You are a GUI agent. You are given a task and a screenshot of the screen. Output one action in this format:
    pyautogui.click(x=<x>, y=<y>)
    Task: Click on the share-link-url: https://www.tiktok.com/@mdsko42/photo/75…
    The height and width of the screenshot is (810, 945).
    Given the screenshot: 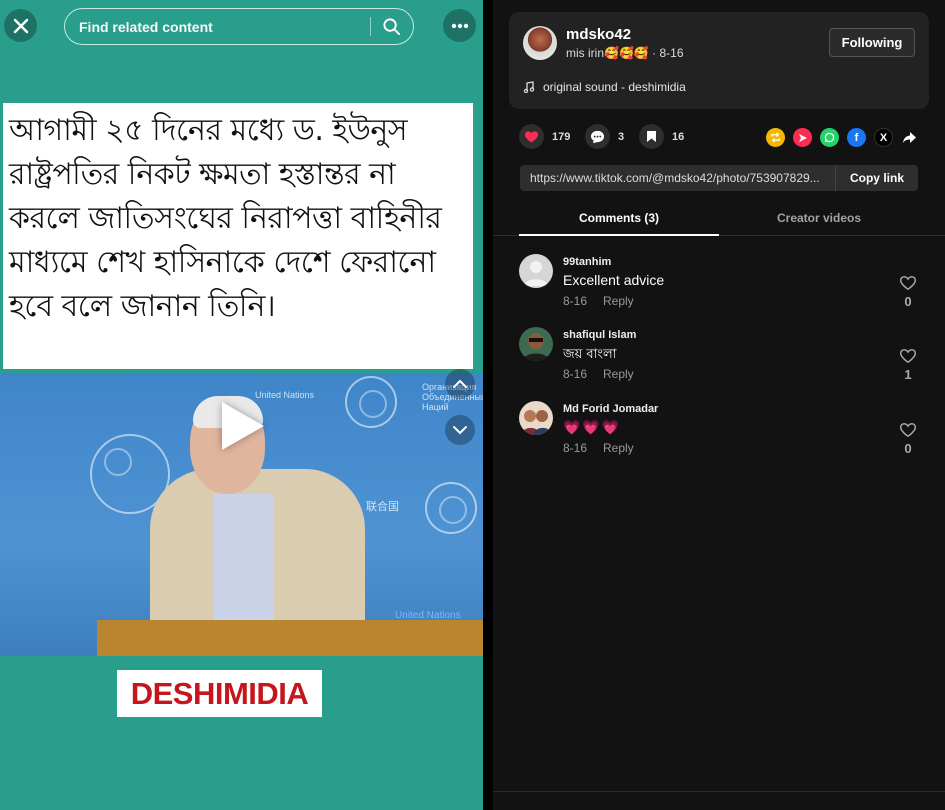 What is the action you would take?
    pyautogui.click(x=678, y=178)
    